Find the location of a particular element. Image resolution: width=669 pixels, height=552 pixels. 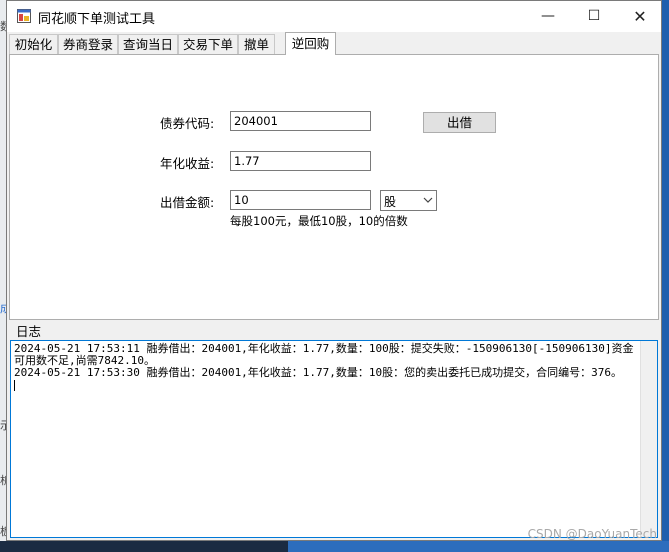

app-icon is located at coordinates (24, 16).